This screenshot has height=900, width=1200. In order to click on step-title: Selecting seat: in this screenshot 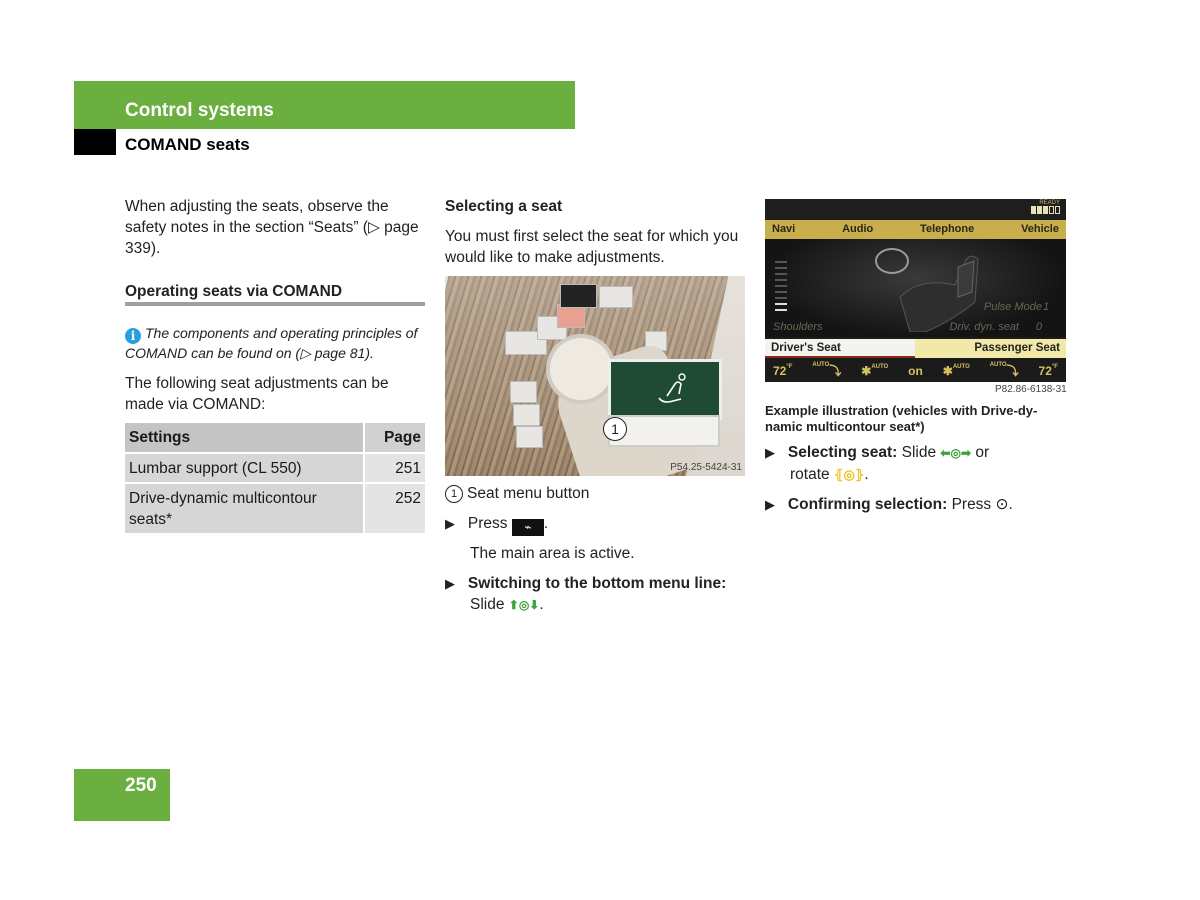, I will do `click(842, 452)`.